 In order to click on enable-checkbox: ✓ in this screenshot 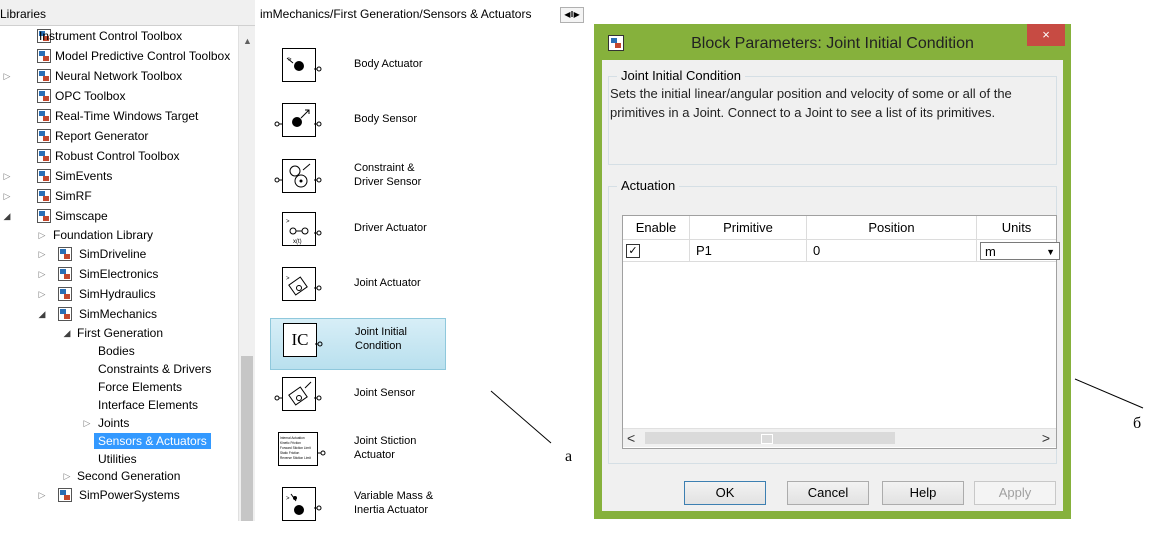, I will do `click(633, 251)`.